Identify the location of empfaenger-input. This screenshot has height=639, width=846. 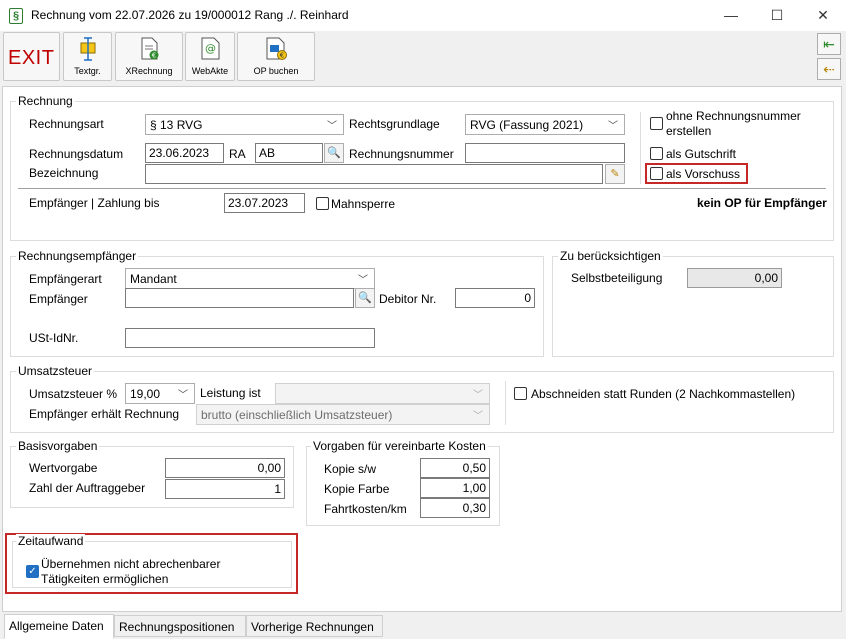
(239, 298).